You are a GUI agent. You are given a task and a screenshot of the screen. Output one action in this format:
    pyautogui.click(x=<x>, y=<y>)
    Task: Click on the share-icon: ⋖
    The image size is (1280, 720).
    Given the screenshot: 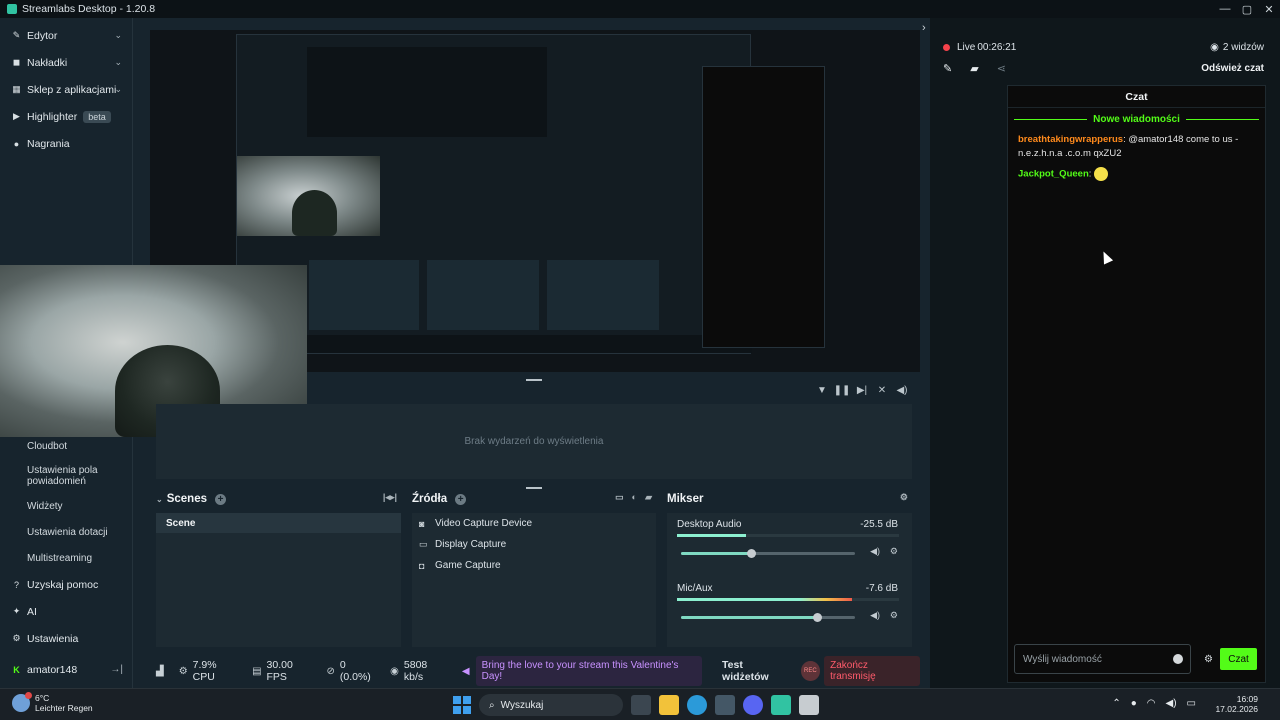 What is the action you would take?
    pyautogui.click(x=1001, y=68)
    